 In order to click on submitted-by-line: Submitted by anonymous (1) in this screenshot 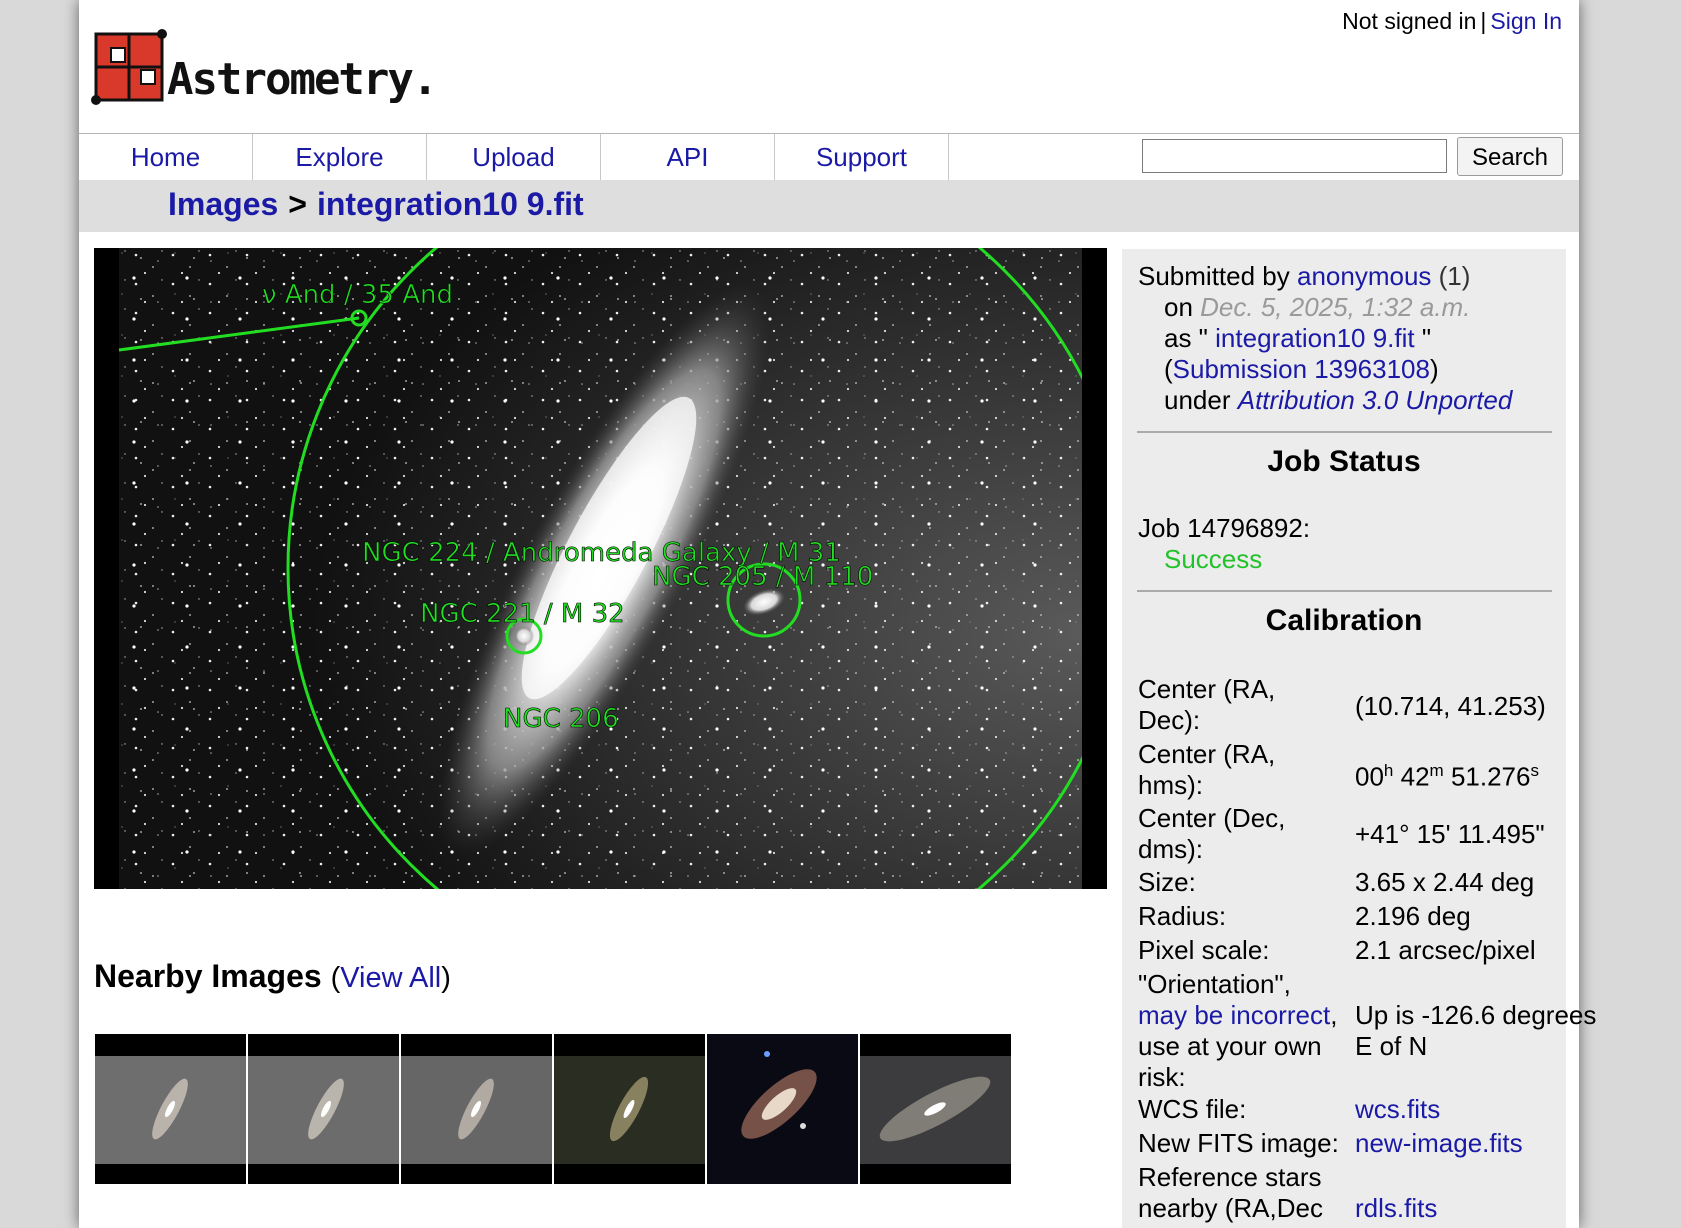, I will do `click(1304, 276)`.